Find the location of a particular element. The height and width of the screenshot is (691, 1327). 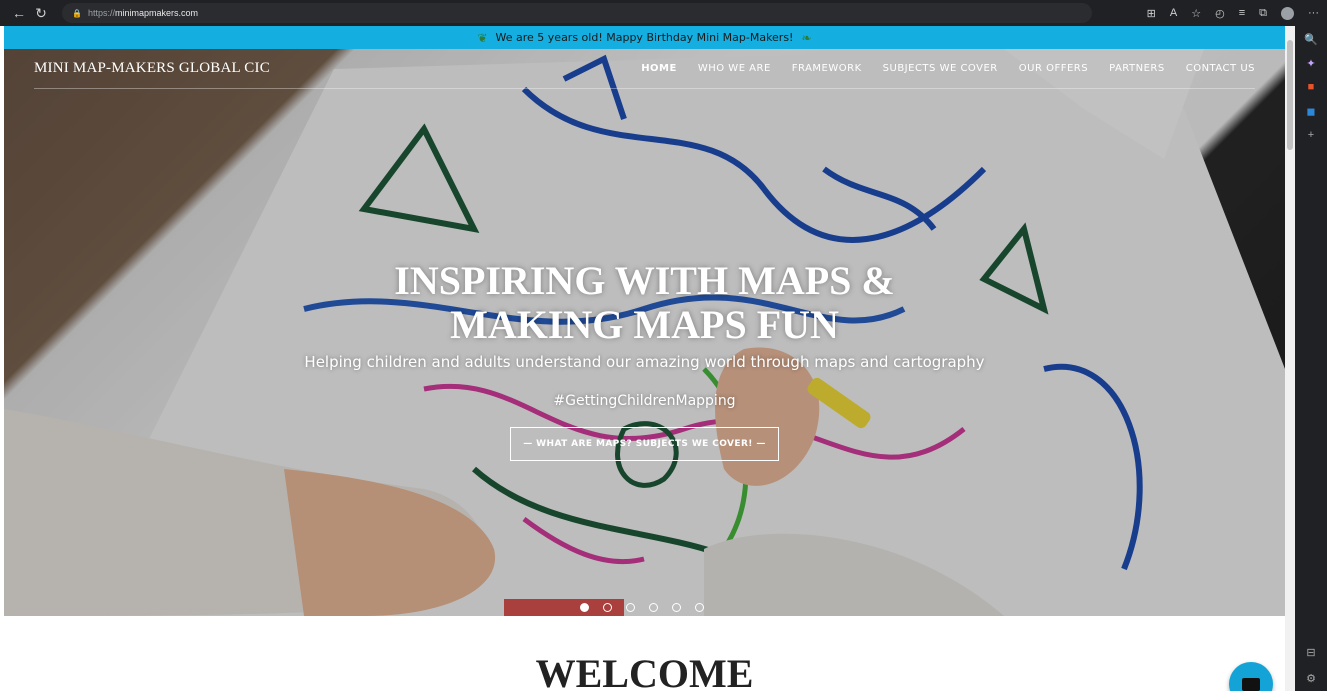

more-icon: ··· is located at coordinates (1313, 13).